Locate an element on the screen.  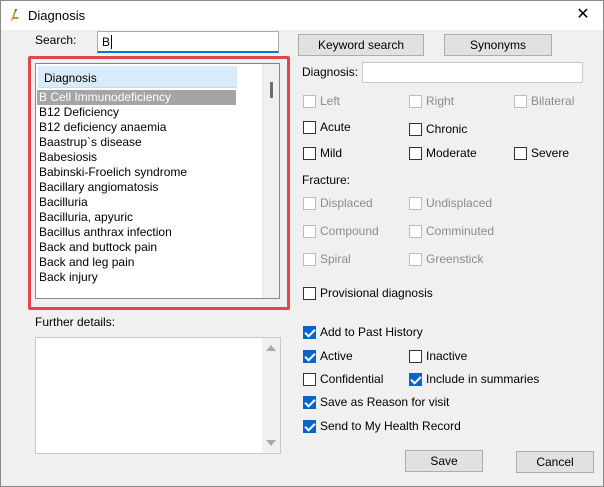
list-item: Bacilluria, apyuric is located at coordinates (138, 217).